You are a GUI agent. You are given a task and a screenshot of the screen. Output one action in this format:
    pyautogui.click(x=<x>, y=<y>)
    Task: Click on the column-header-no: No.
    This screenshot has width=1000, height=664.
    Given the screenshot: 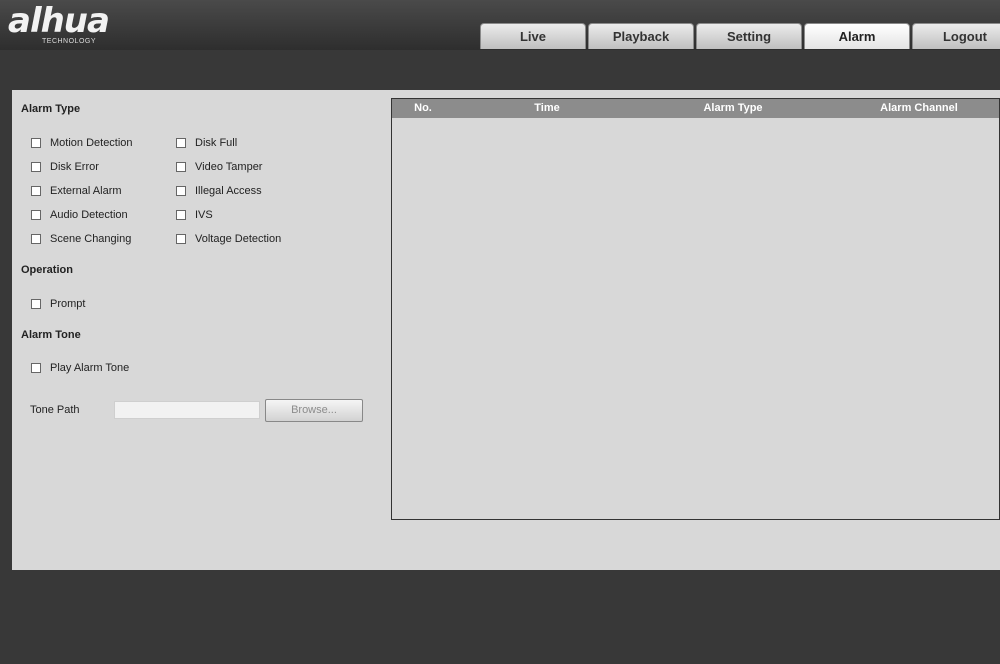 What is the action you would take?
    pyautogui.click(x=423, y=108)
    